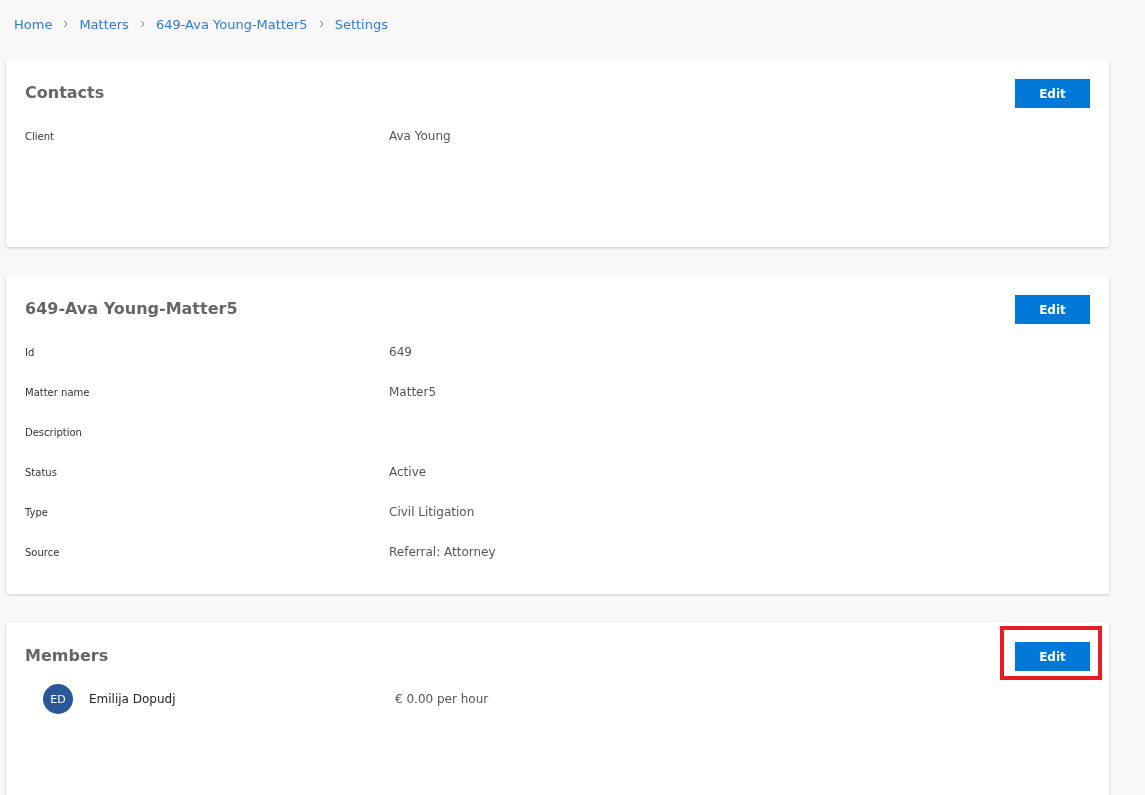  Describe the element at coordinates (442, 699) in the screenshot. I see `member-rate: € 0.00 per hour` at that location.